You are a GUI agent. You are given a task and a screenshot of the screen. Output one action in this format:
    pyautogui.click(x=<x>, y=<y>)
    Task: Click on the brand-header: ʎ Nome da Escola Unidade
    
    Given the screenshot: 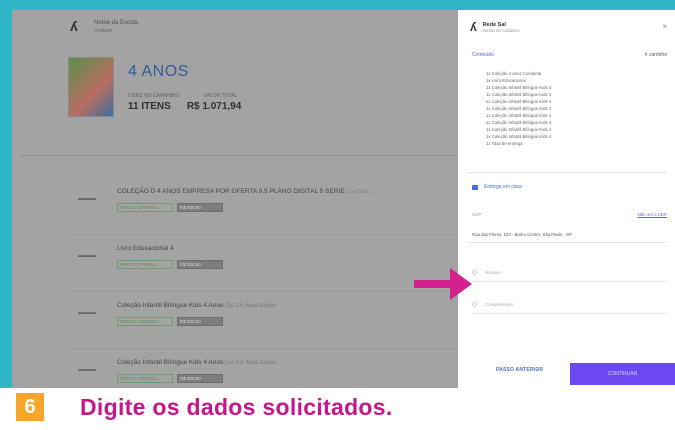 What is the action you would take?
    pyautogui.click(x=104, y=27)
    